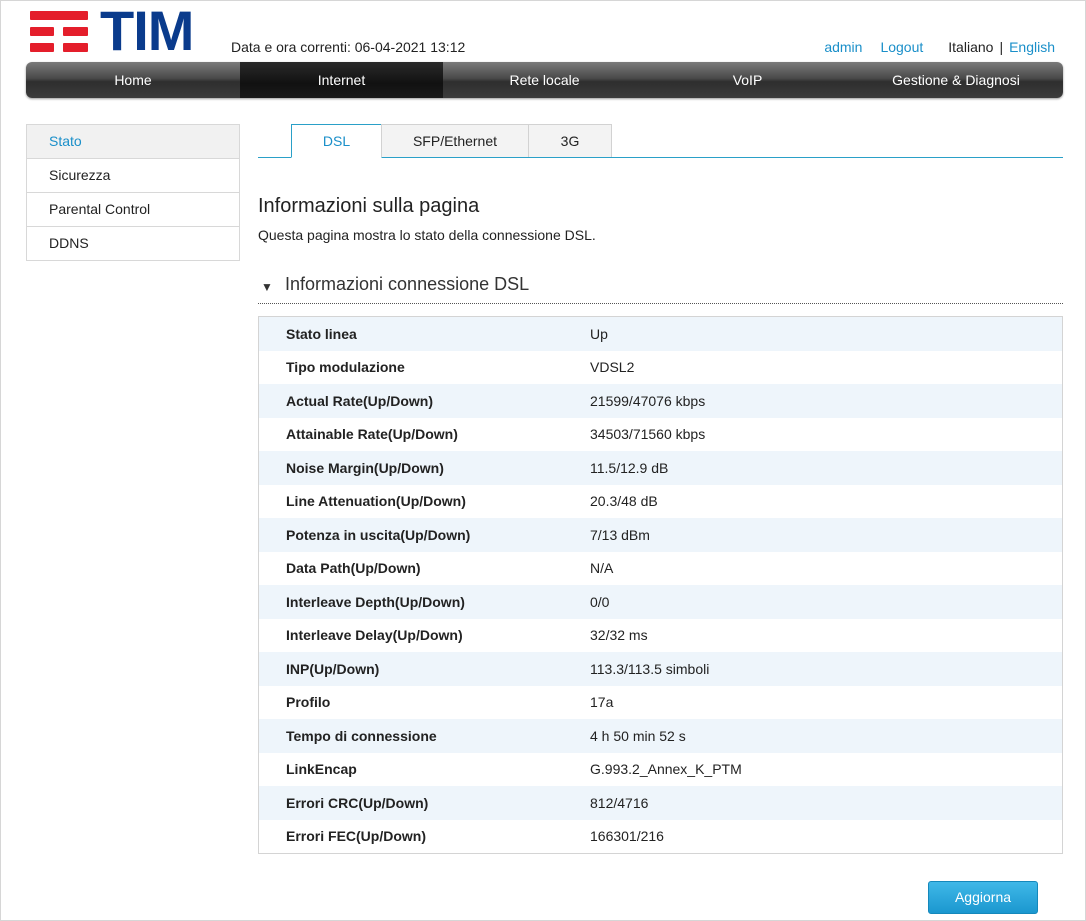 The width and height of the screenshot is (1086, 921). What do you see at coordinates (61, 31) in the screenshot?
I see `tim-logo-bars-icon` at bounding box center [61, 31].